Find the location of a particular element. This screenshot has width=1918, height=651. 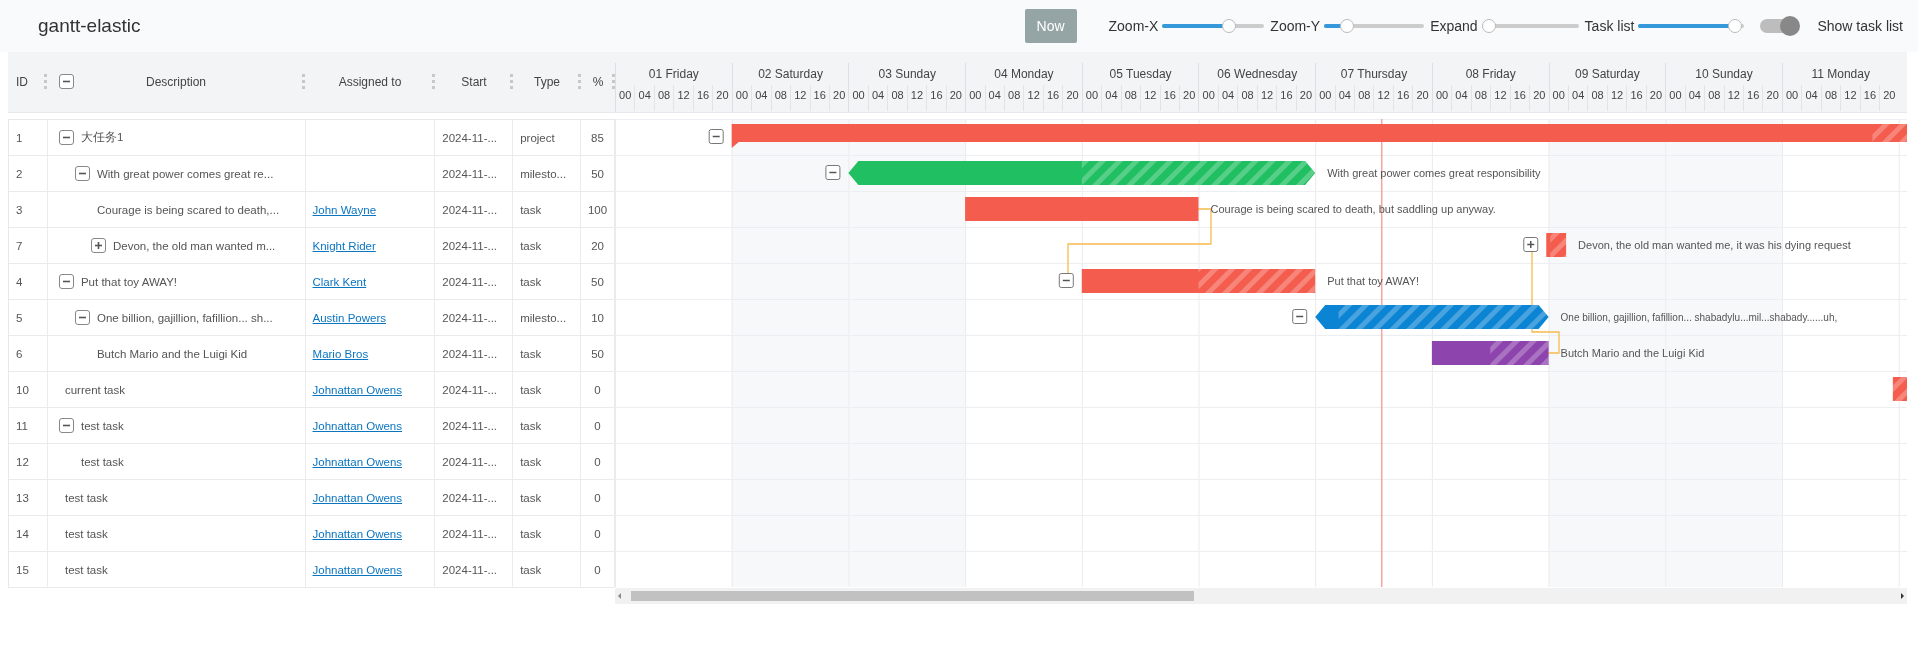

assignee-link: Mario Bros is located at coordinates (340, 353).